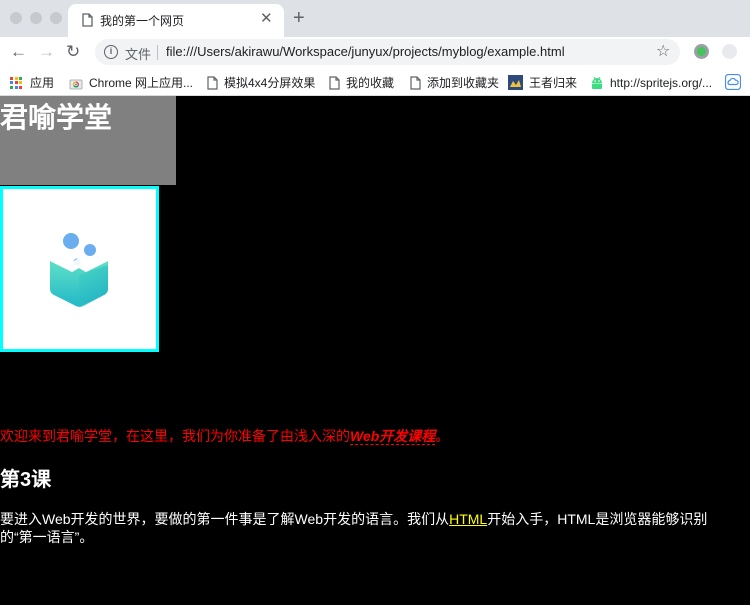 The image size is (750, 605). What do you see at coordinates (42, 82) in the screenshot?
I see `bookmark-label: 应用` at bounding box center [42, 82].